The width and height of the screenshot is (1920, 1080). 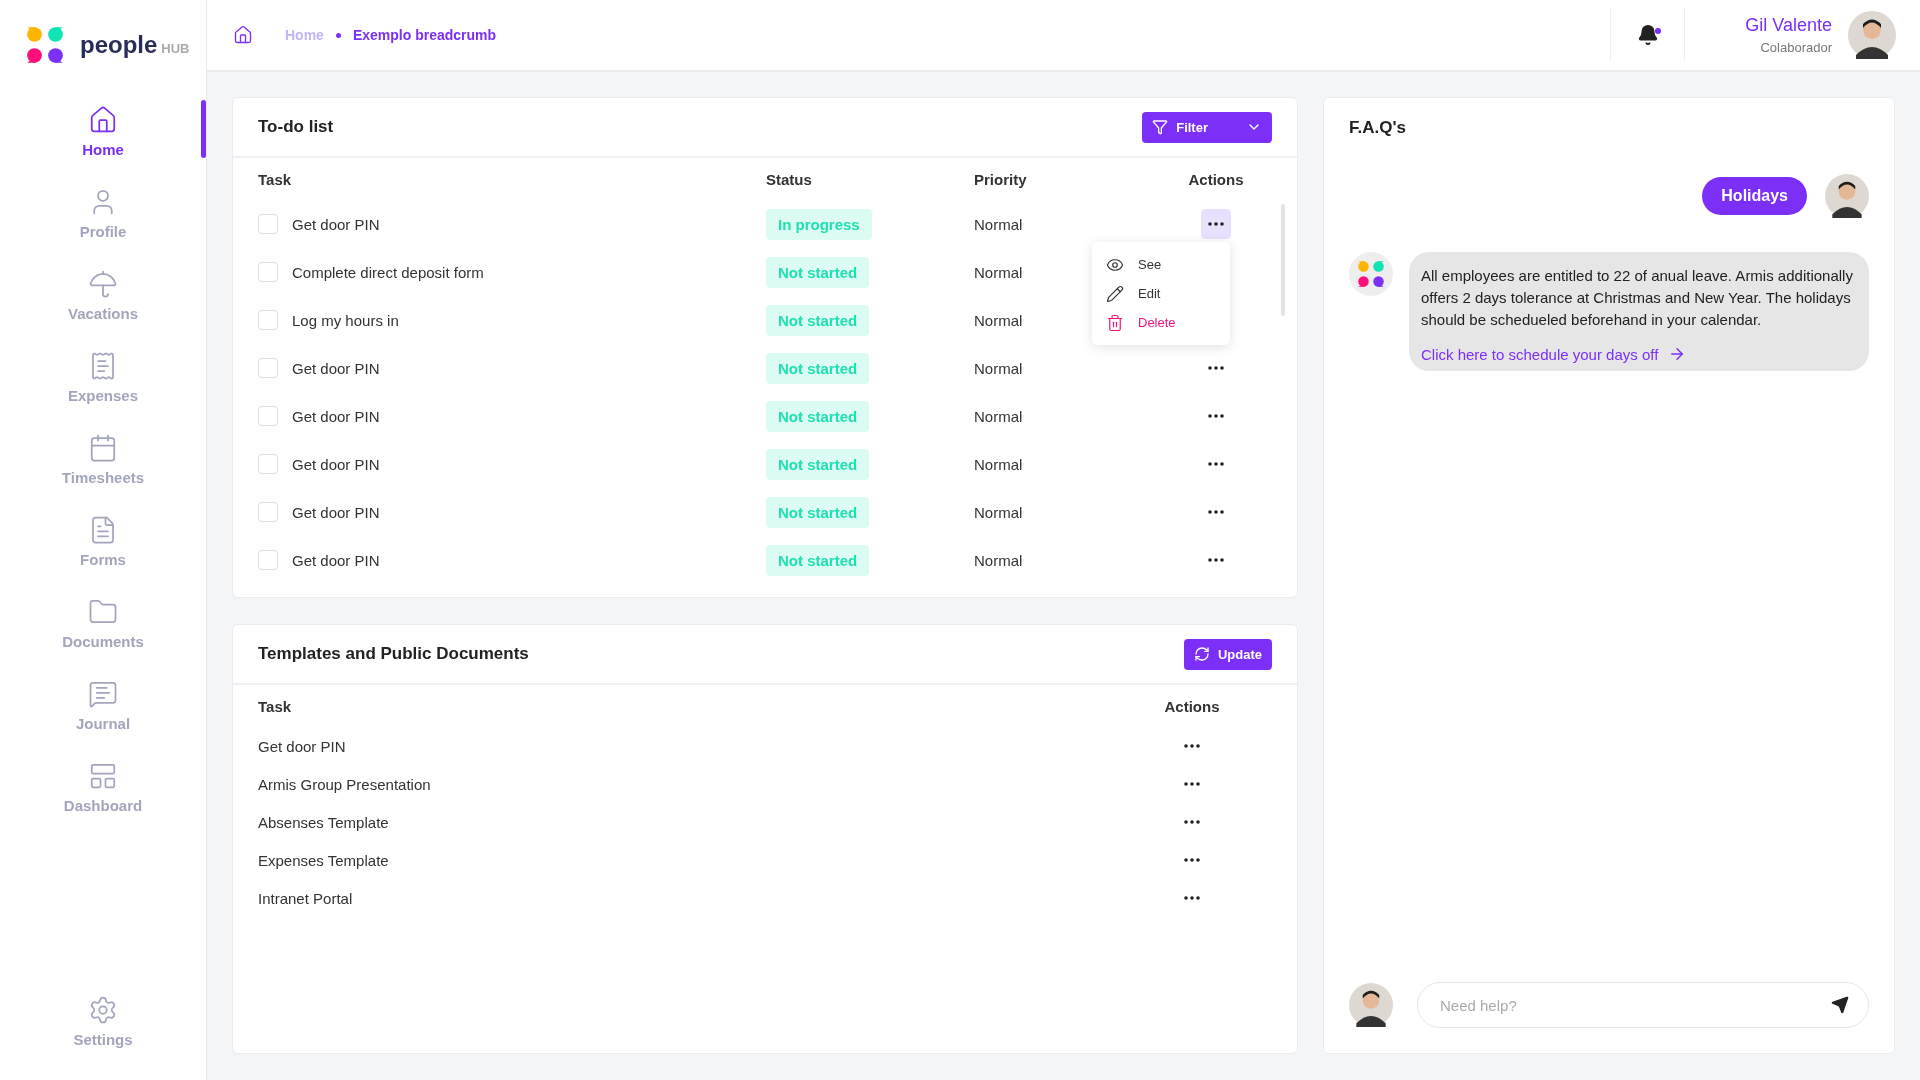 I want to click on user-name: Gil Valente, so click(x=1788, y=25).